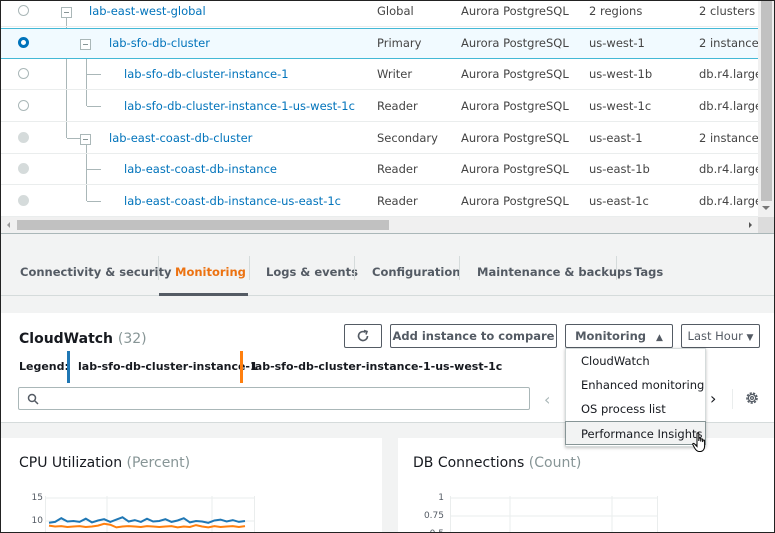 This screenshot has height=533, width=775. I want to click on active-tab-indicator, so click(203, 294).